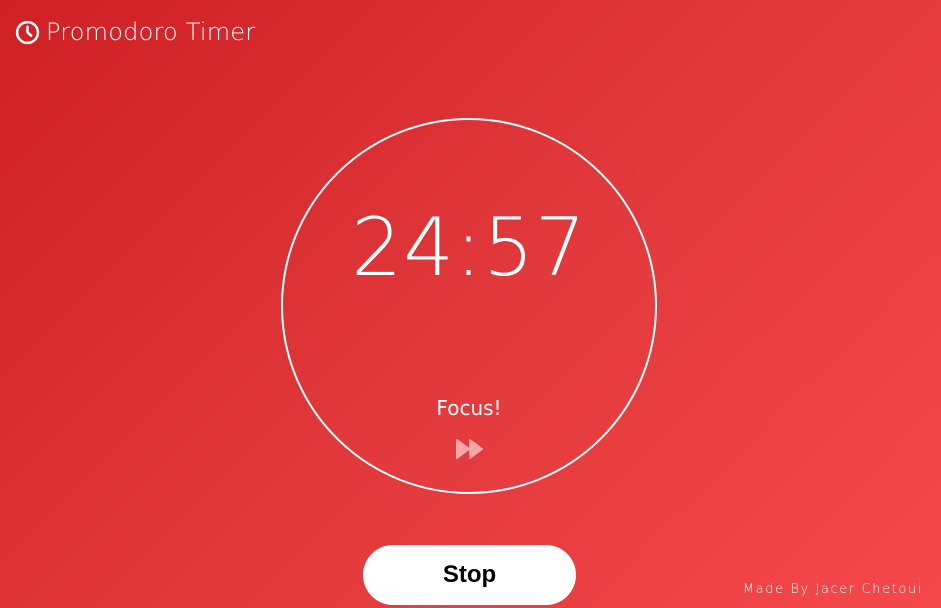 Image resolution: width=941 pixels, height=608 pixels. I want to click on app-header: Promodoro Timer, so click(135, 32).